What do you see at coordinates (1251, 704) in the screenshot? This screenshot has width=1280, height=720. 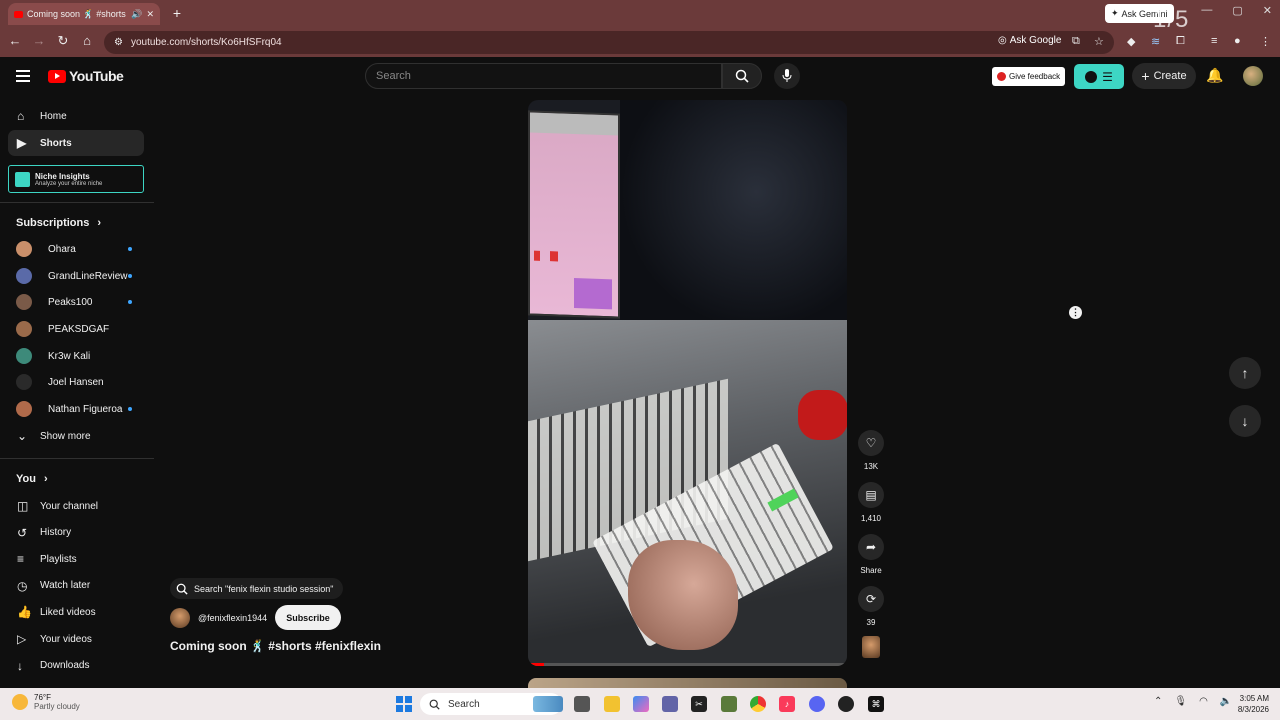 I see `clock: 3:05 AM 8/3/2026` at bounding box center [1251, 704].